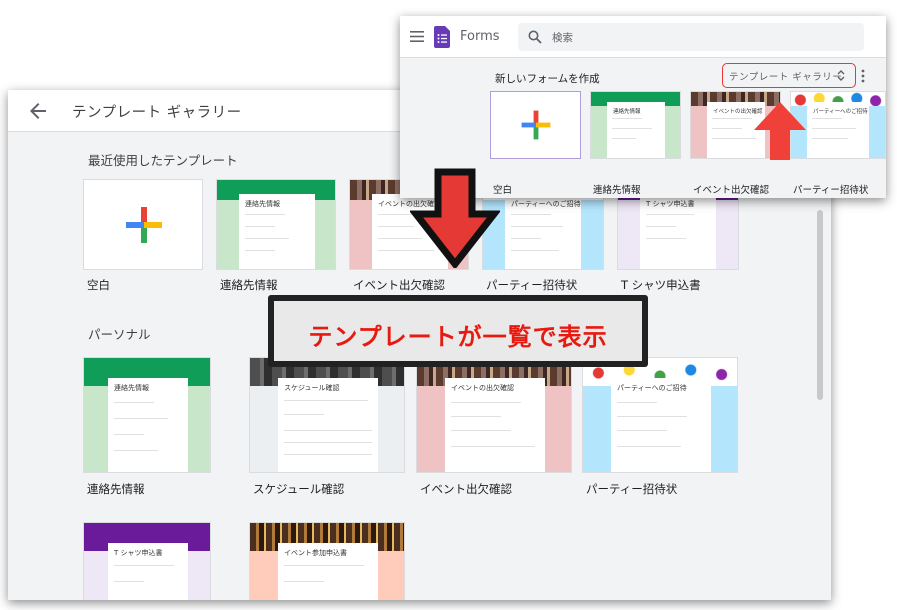 This screenshot has width=897, height=610. I want to click on more-vert-icon, so click(863, 76).